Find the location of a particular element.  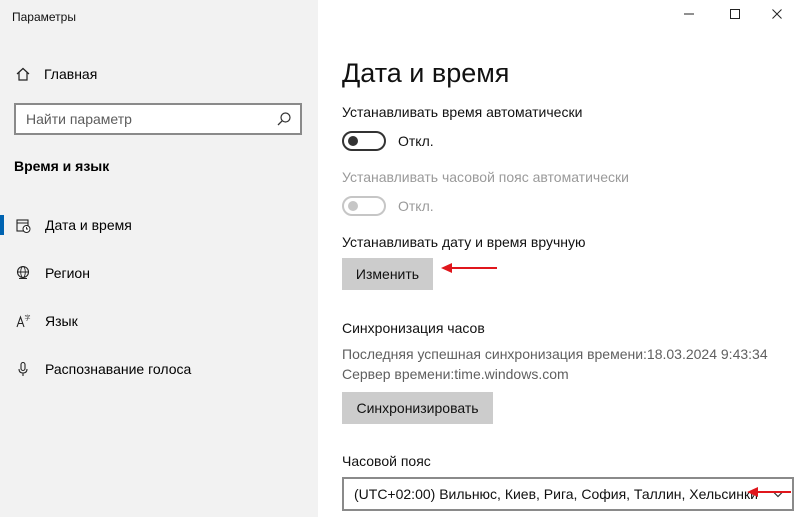

page-title: Дата и время is located at coordinates (426, 73).